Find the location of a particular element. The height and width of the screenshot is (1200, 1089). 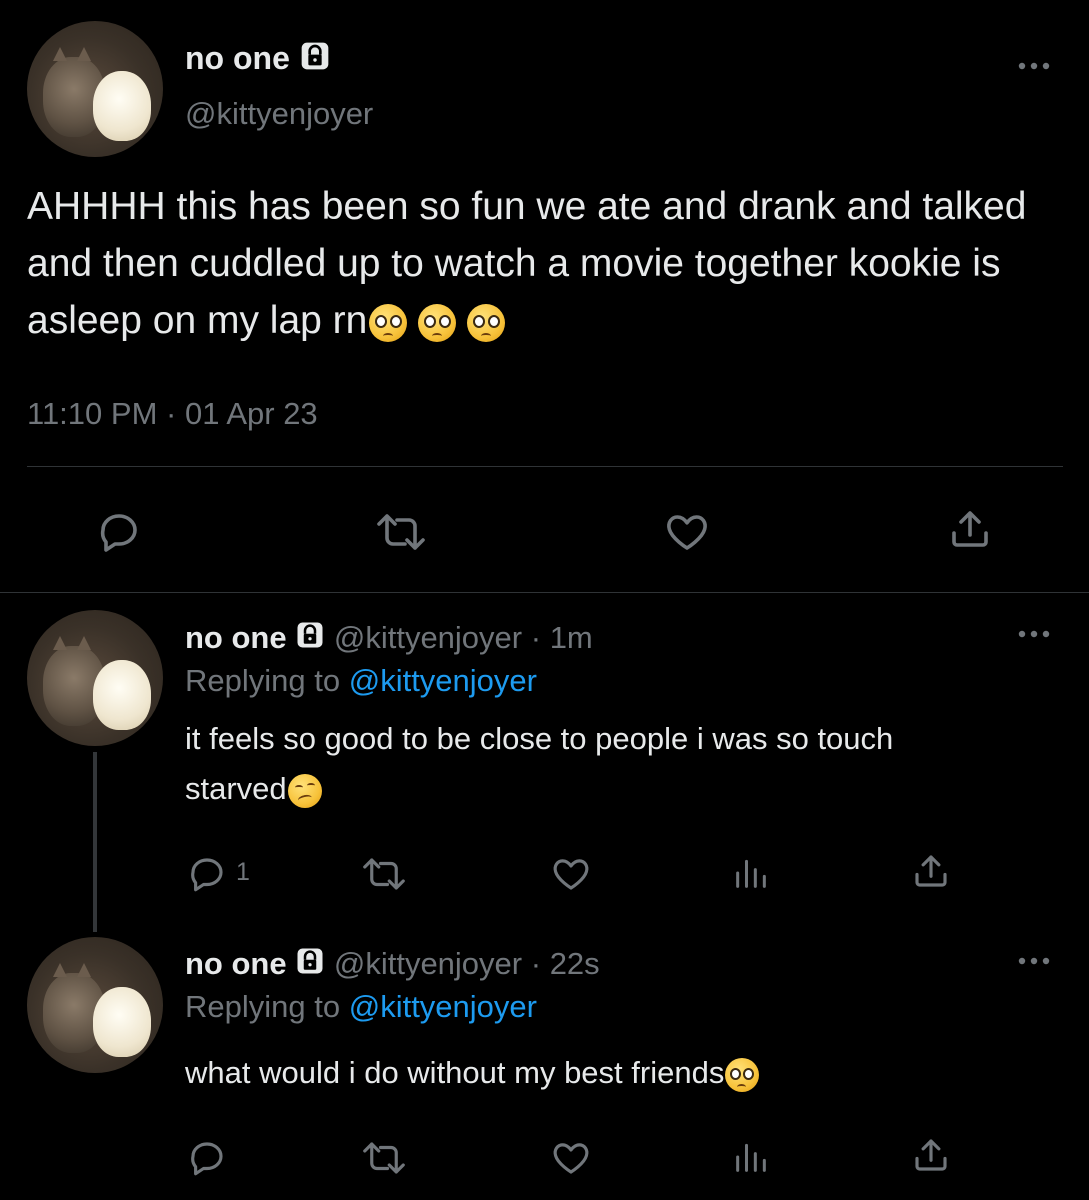

tweet-date: 01 Apr 23 is located at coordinates (251, 413).